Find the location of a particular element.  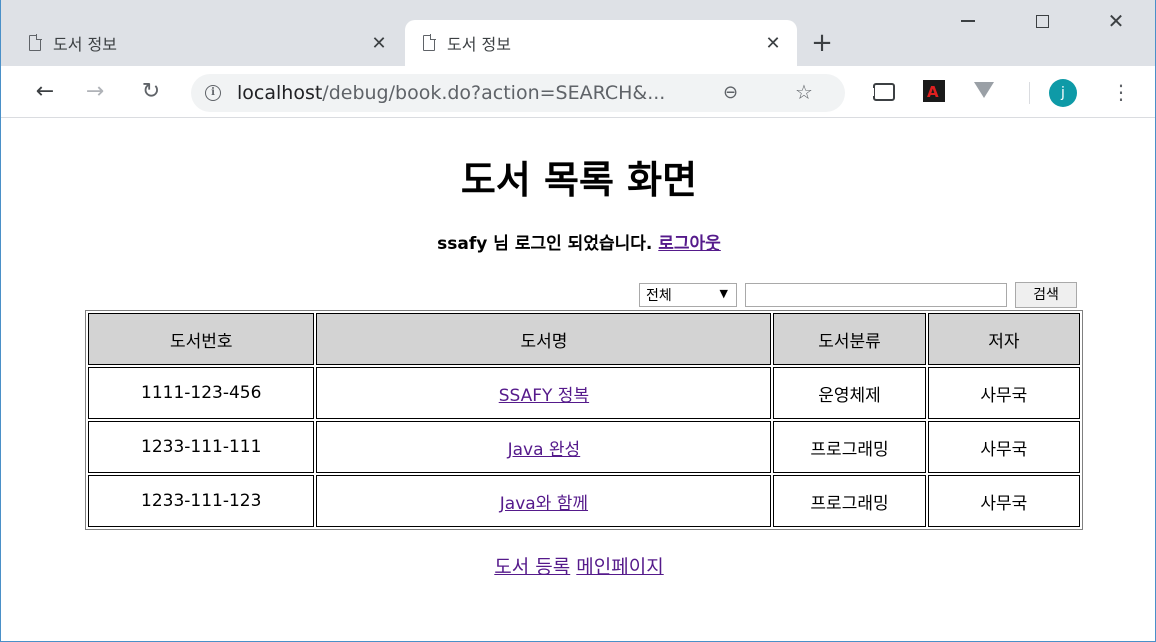

search-button: 검색 is located at coordinates (1046, 295).